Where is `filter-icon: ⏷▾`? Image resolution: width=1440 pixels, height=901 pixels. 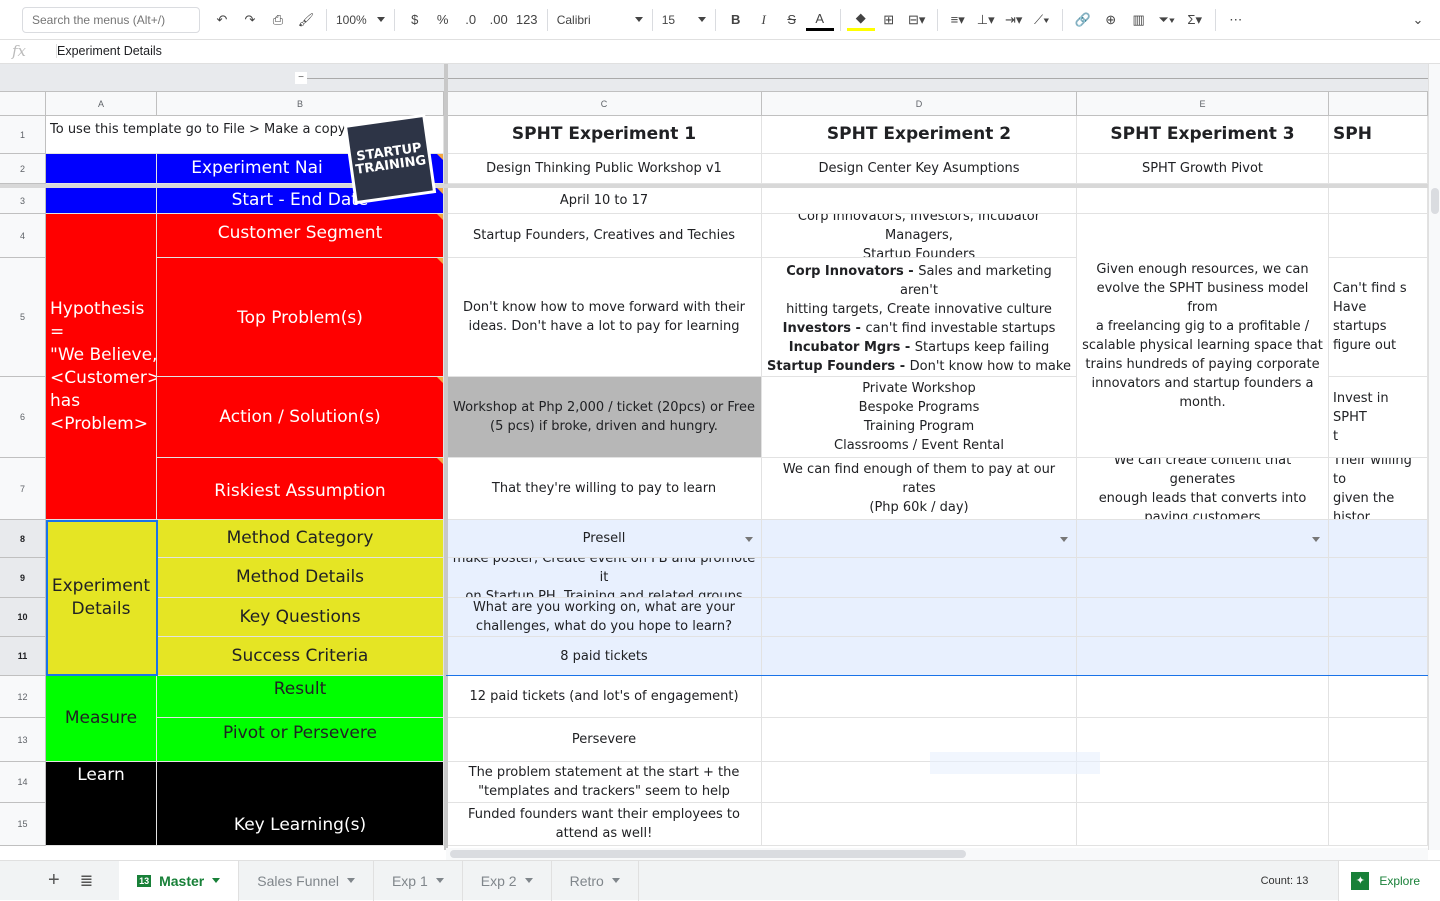
filter-icon: ⏷▾ is located at coordinates (1167, 20).